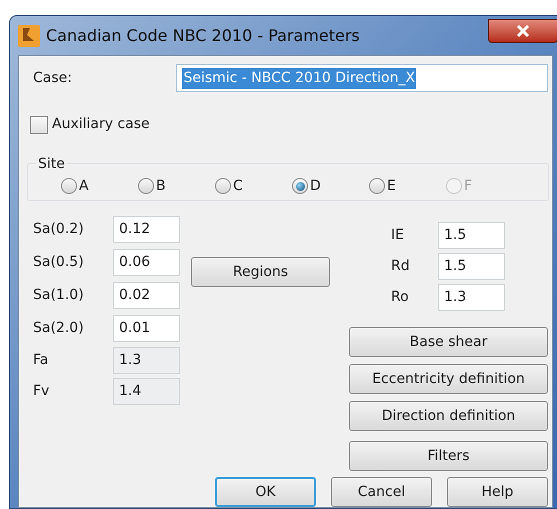 The height and width of the screenshot is (509, 557). What do you see at coordinates (471, 297) in the screenshot?
I see `input-field: 1.3` at bounding box center [471, 297].